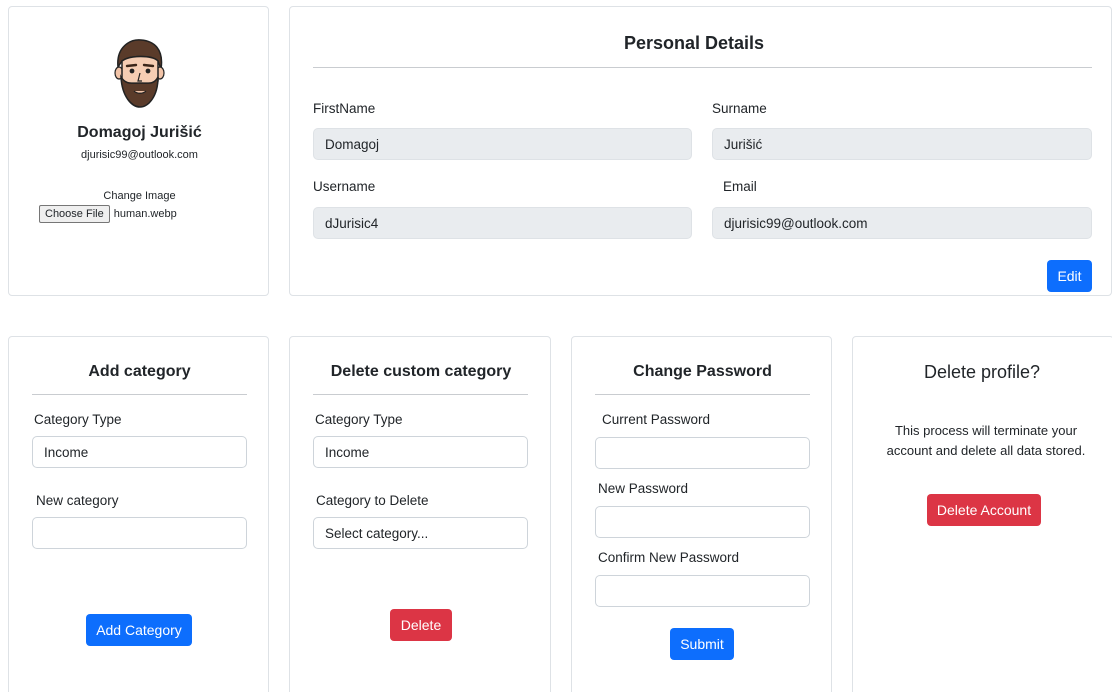 The height and width of the screenshot is (692, 1112). I want to click on delete-category-title: Delete custom category, so click(421, 371).